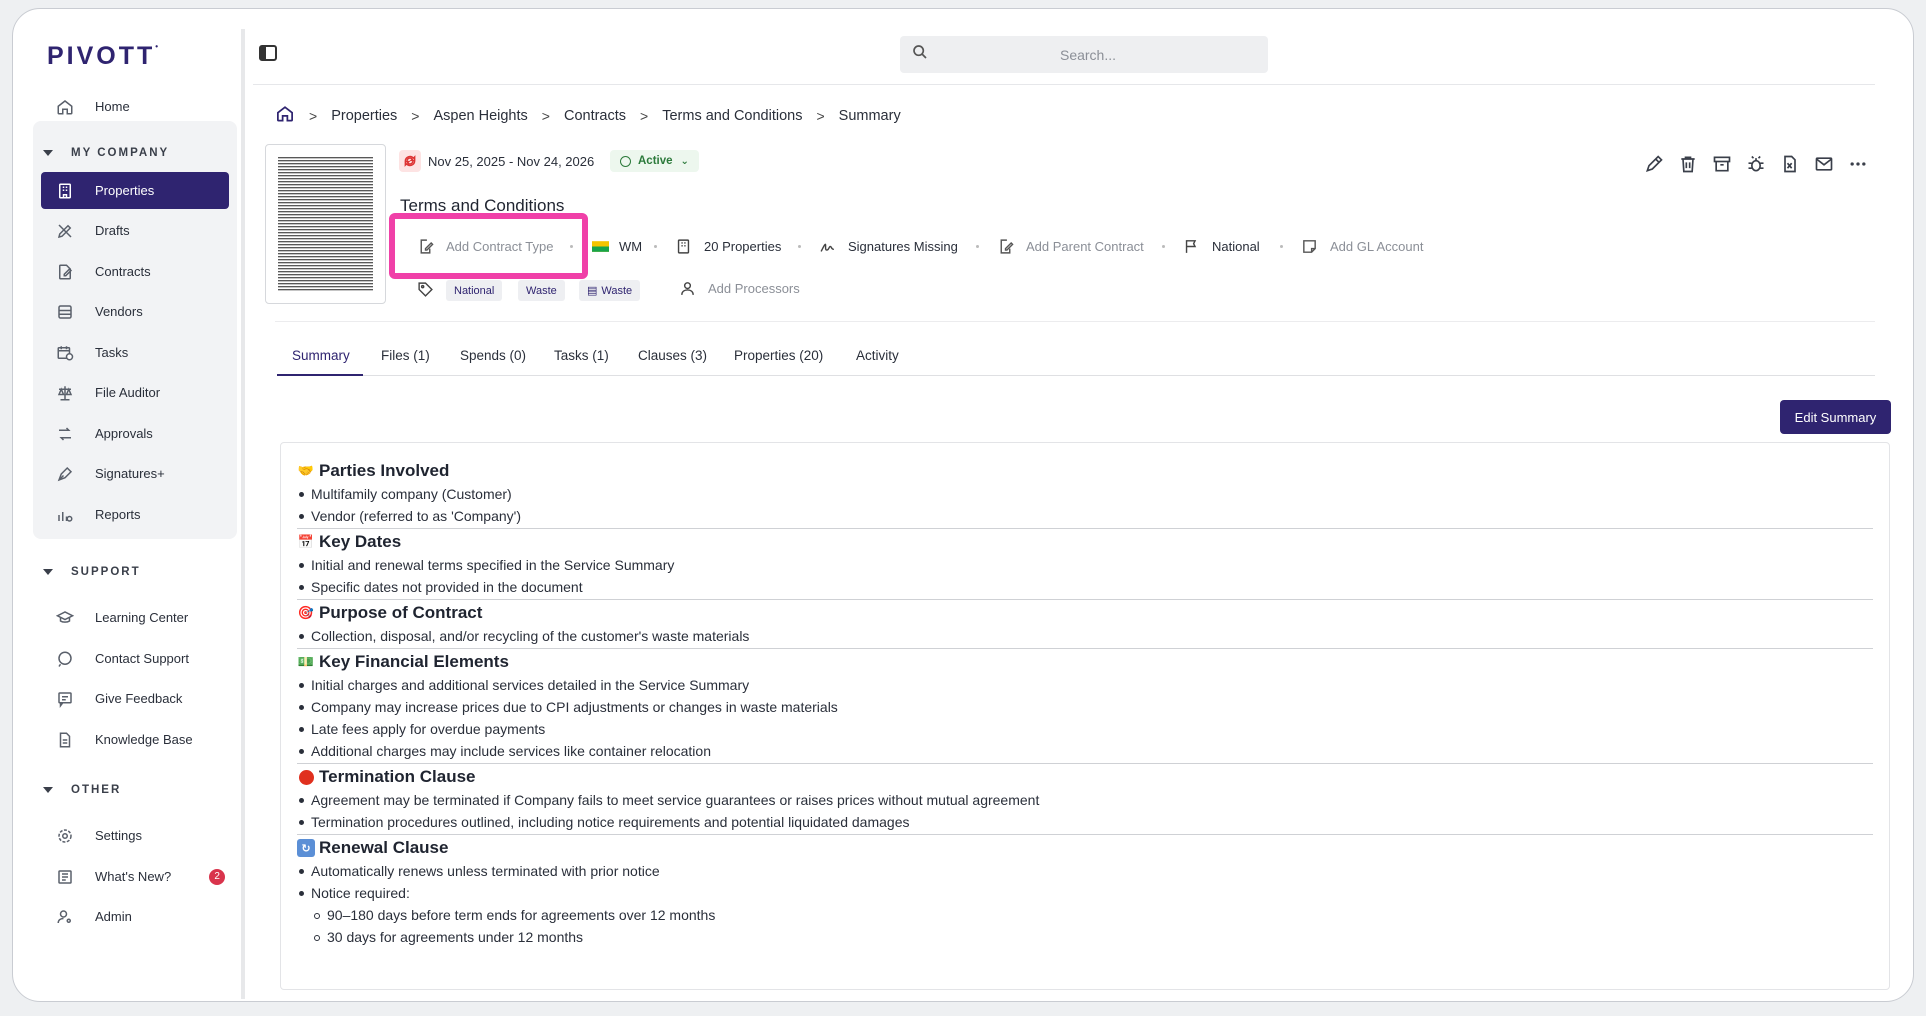 The image size is (1926, 1016). Describe the element at coordinates (306, 541) in the screenshot. I see `calendar-icon: 📅` at that location.